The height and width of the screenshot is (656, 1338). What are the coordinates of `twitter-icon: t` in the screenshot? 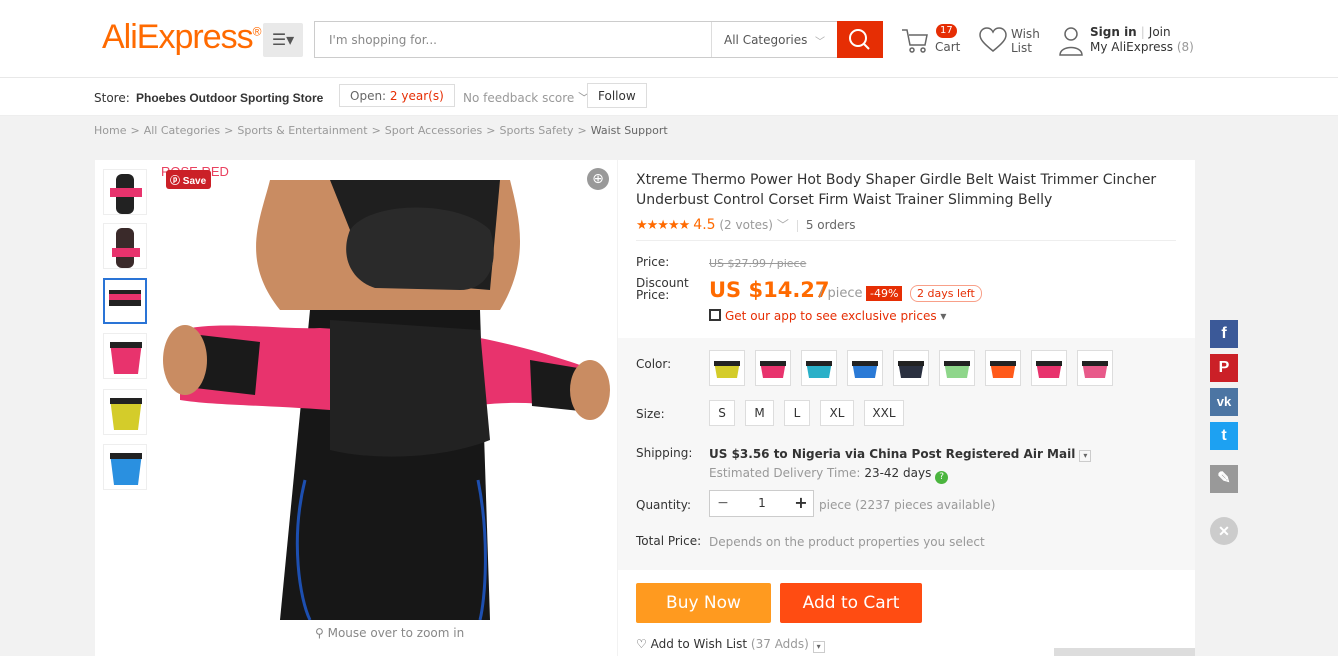 It's located at (1224, 435).